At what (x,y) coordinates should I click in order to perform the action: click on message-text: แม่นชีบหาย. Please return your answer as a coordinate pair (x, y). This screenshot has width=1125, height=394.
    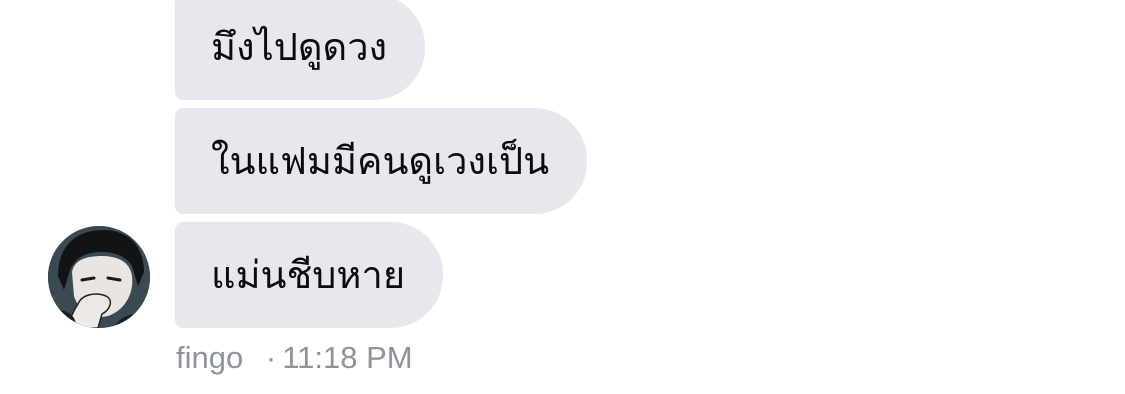
    Looking at the image, I should click on (308, 275).